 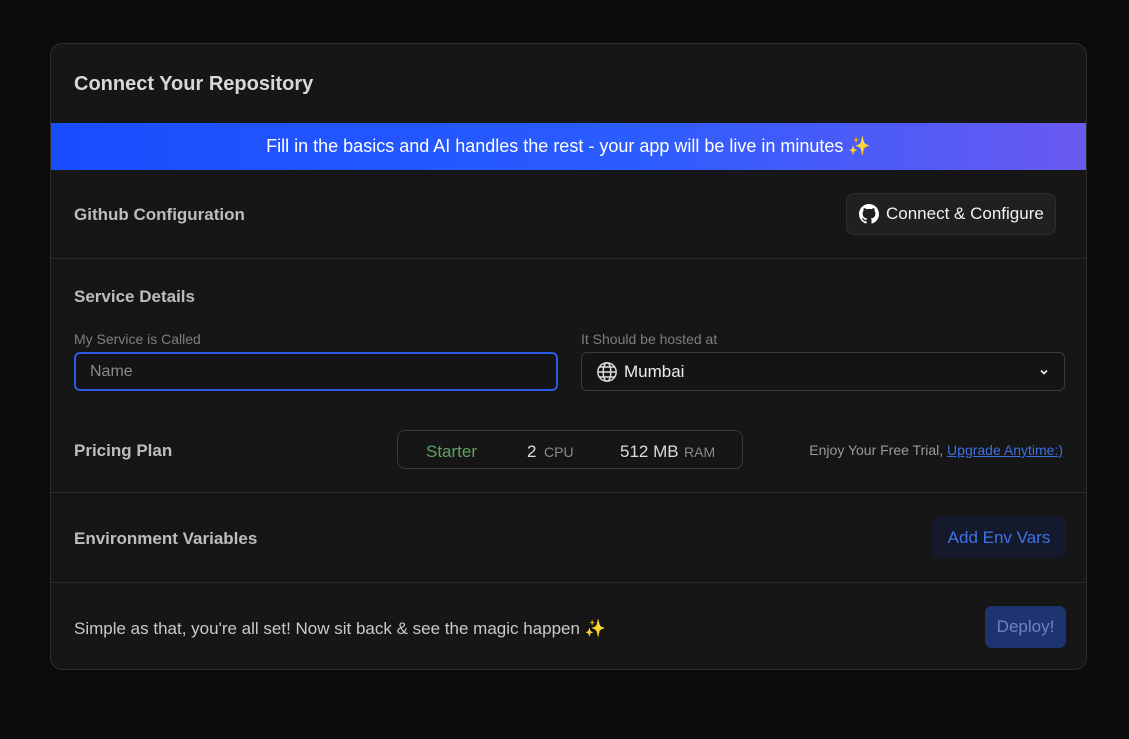 What do you see at coordinates (532, 451) in the screenshot?
I see `cpu-value: 2` at bounding box center [532, 451].